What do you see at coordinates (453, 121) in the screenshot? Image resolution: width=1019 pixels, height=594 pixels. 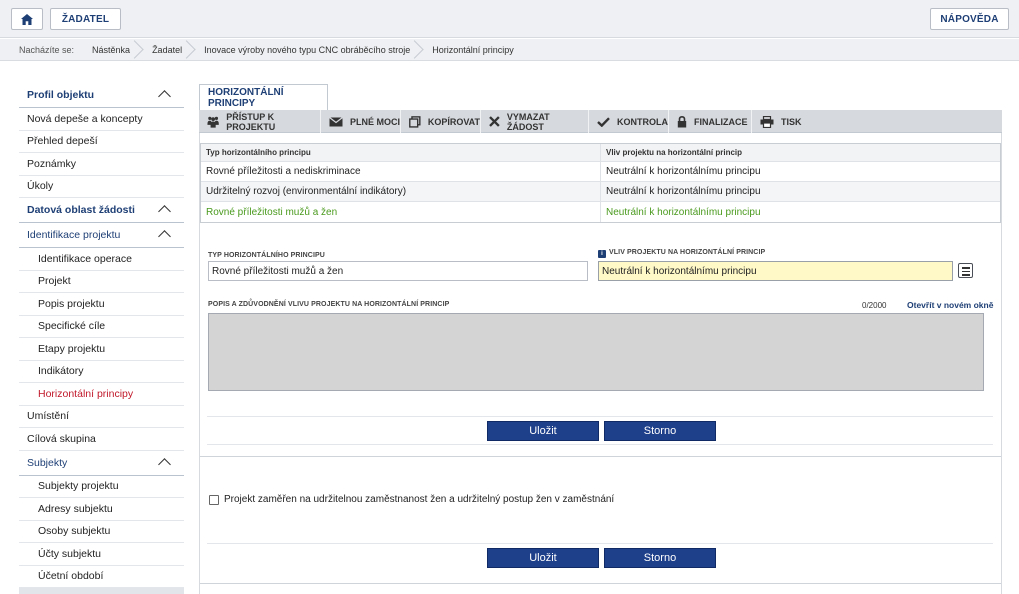 I see `toolbar-label: KOPÍROVAT` at bounding box center [453, 121].